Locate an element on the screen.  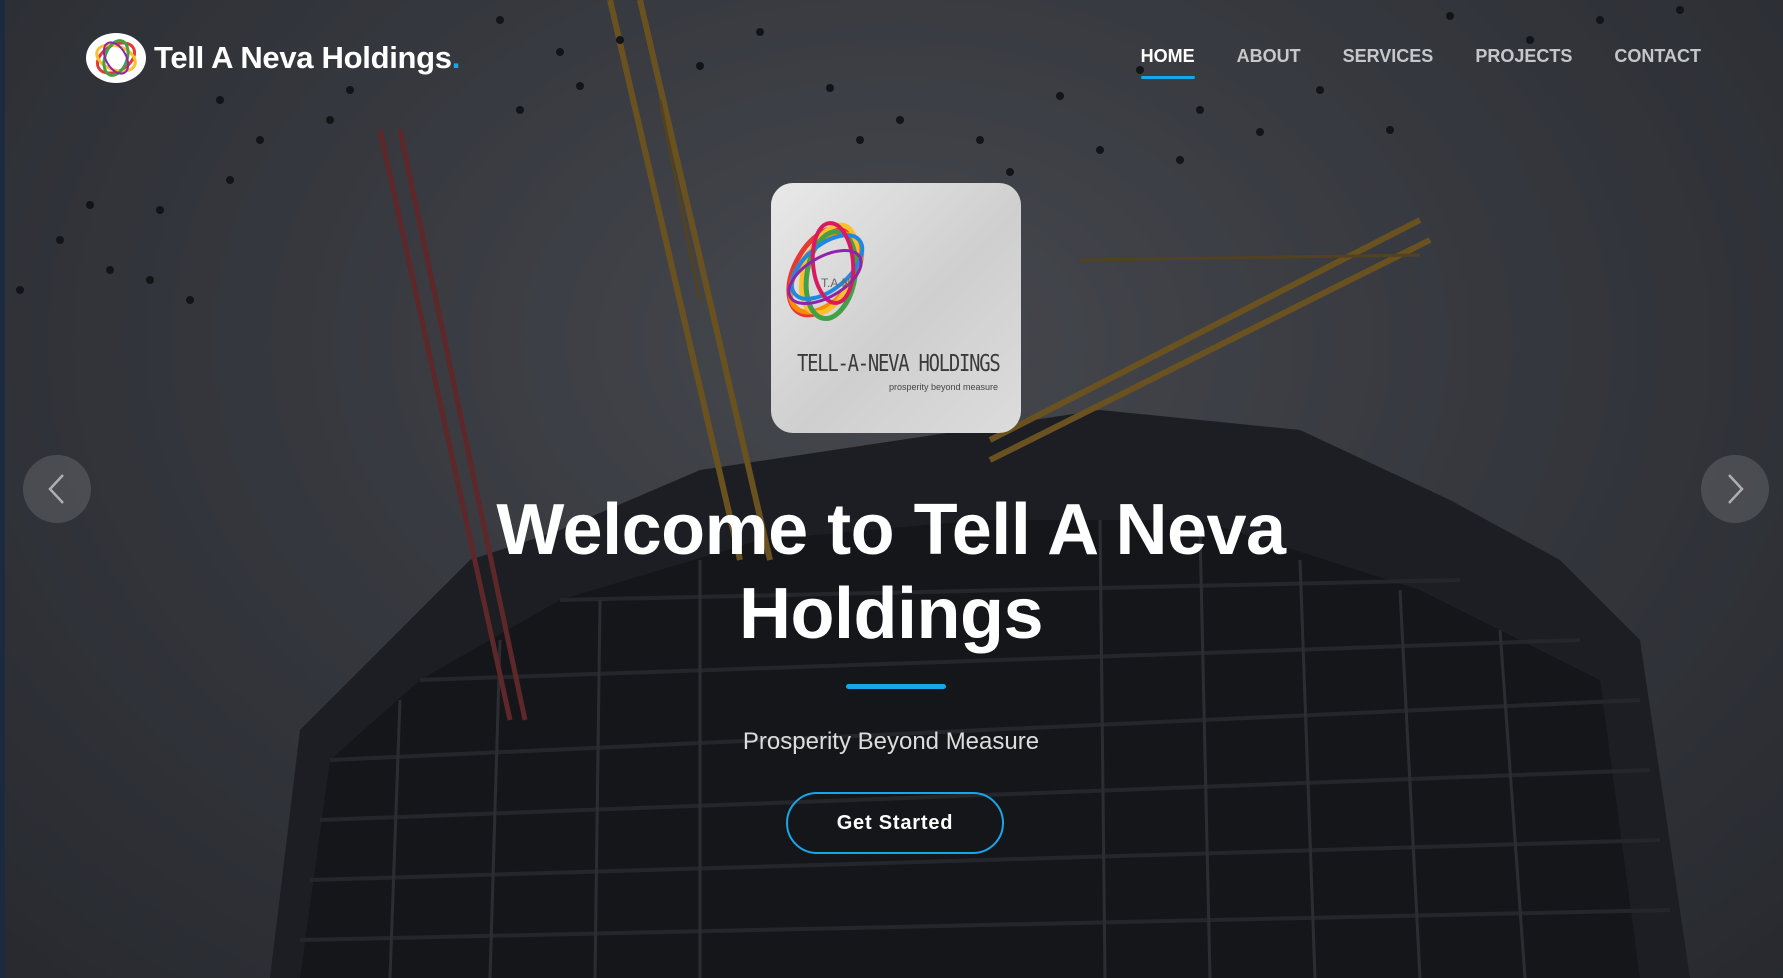
logo-initials: T.A.N is located at coordinates (836, 283).